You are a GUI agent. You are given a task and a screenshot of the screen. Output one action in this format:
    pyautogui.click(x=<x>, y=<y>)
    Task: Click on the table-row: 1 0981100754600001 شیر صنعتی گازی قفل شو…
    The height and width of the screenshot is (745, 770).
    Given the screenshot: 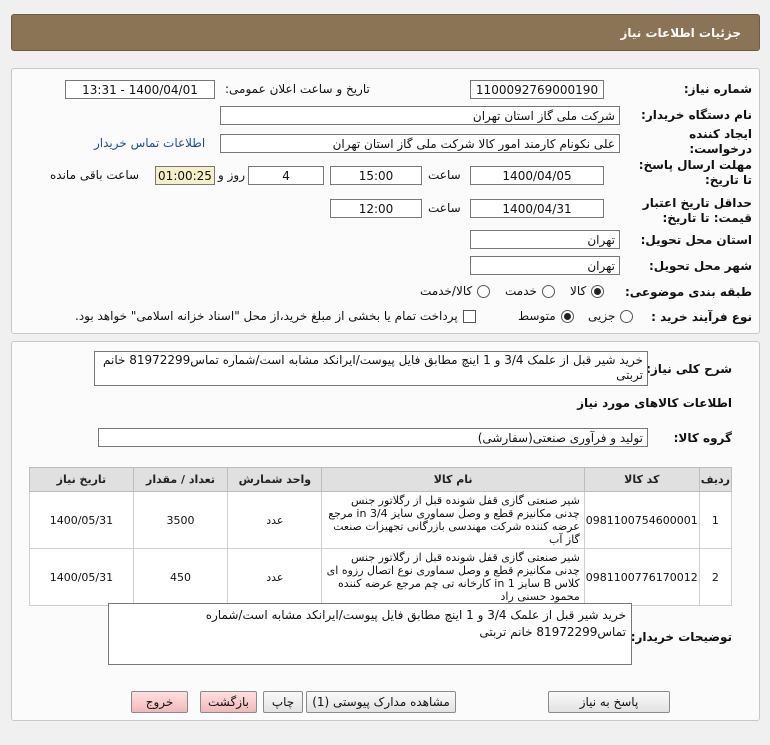 What is the action you would take?
    pyautogui.click(x=381, y=520)
    